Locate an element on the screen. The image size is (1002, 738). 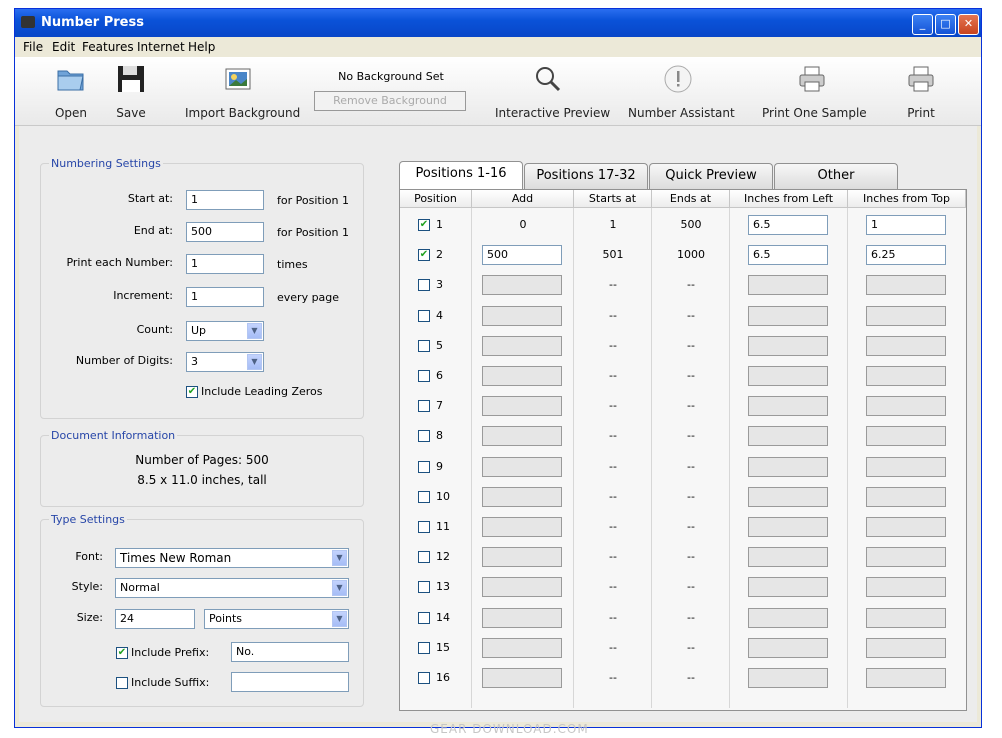
size-unit-select: Points ▼ is located at coordinates (276, 619).